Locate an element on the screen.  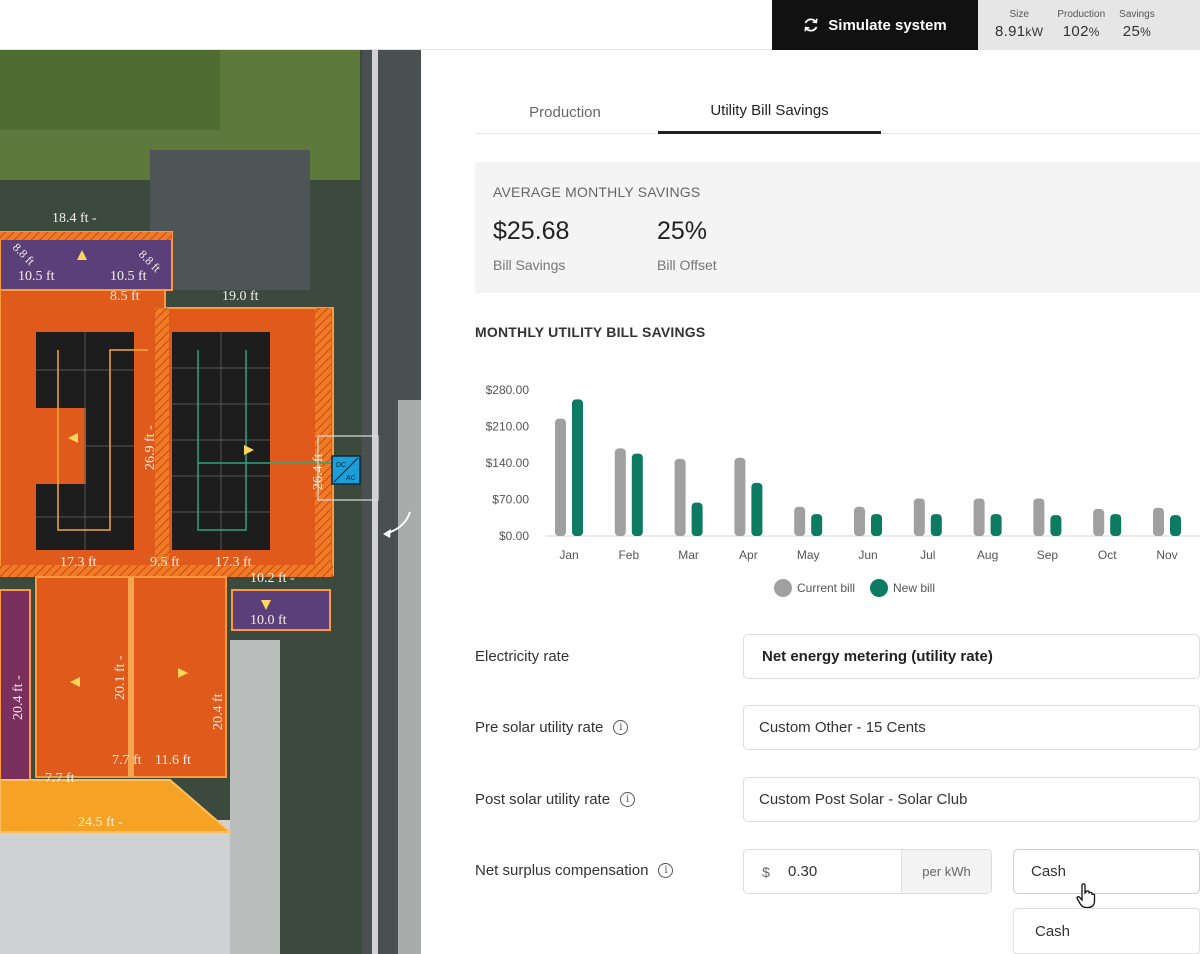
tab-production: Production is located at coordinates (565, 112).